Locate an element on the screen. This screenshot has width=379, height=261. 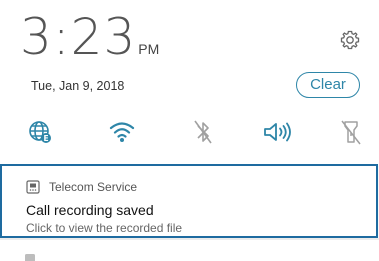
next-notification-card is located at coordinates (189, 250).